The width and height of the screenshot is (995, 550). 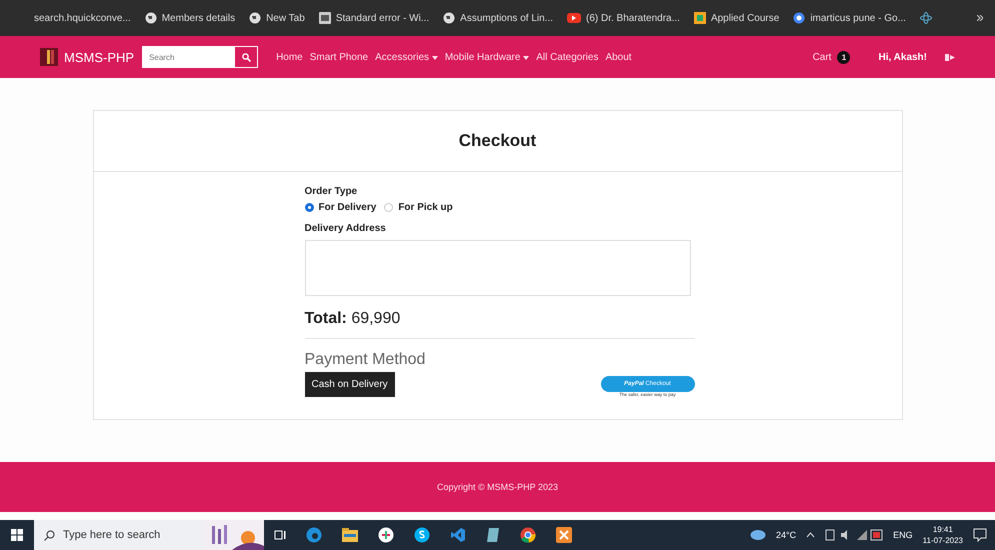 What do you see at coordinates (285, 18) in the screenshot?
I see `bookmark-link: New Tab` at bounding box center [285, 18].